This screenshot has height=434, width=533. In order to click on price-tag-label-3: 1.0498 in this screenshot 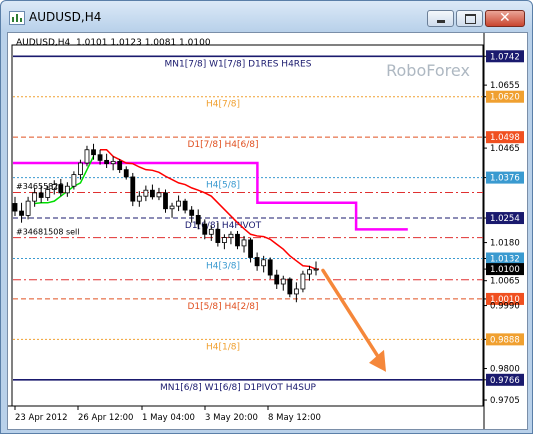, I will do `click(505, 138)`.